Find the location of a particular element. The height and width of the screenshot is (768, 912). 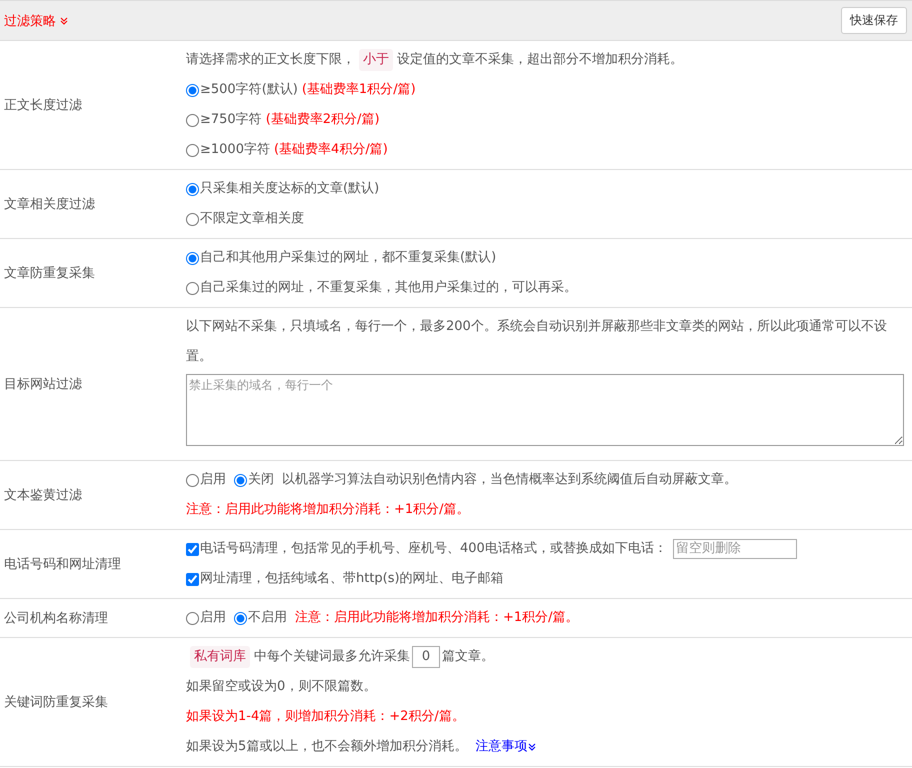

option-label: ≥750字符 is located at coordinates (231, 120).